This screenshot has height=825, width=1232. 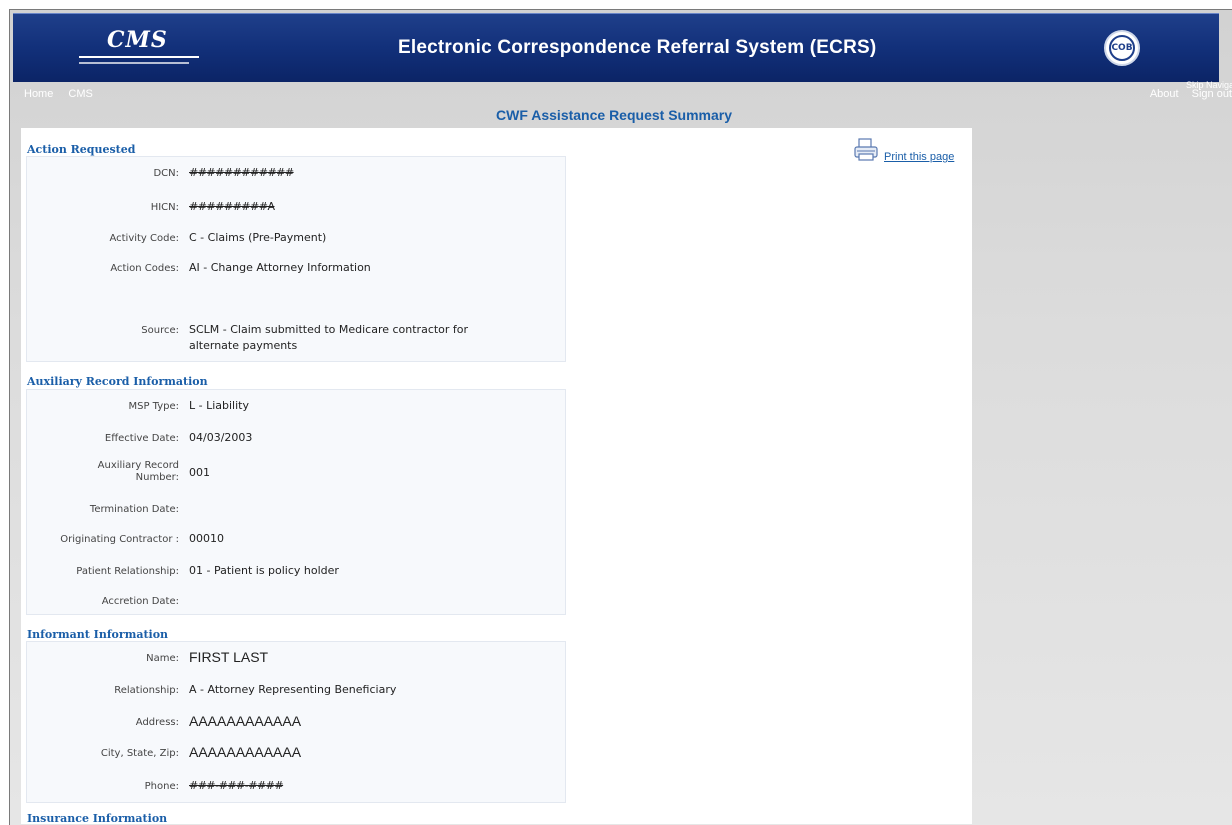 I want to click on printer-icon, so click(x=866, y=150).